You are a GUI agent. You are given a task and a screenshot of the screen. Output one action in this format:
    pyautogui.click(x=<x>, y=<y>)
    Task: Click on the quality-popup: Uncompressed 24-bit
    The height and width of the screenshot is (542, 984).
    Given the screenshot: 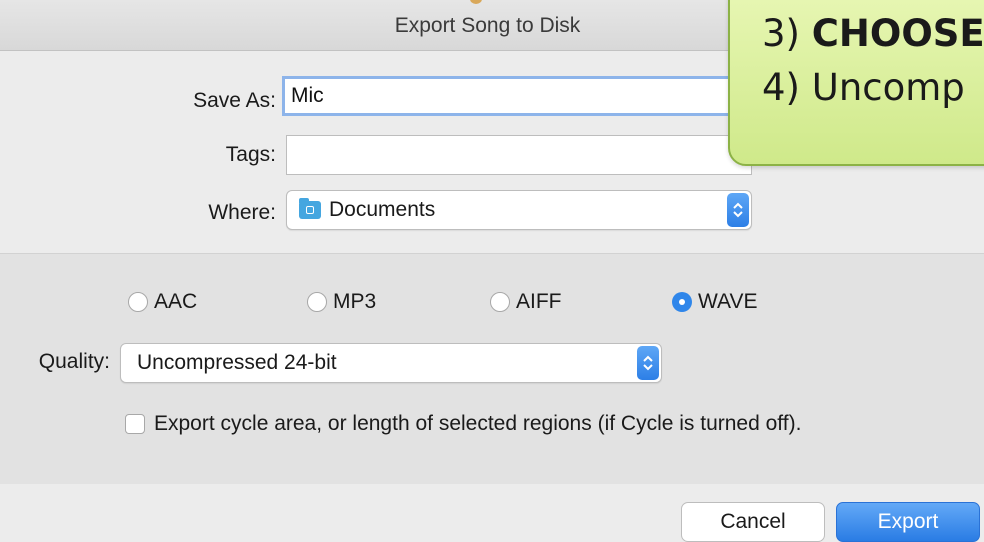 What is the action you would take?
    pyautogui.click(x=391, y=363)
    